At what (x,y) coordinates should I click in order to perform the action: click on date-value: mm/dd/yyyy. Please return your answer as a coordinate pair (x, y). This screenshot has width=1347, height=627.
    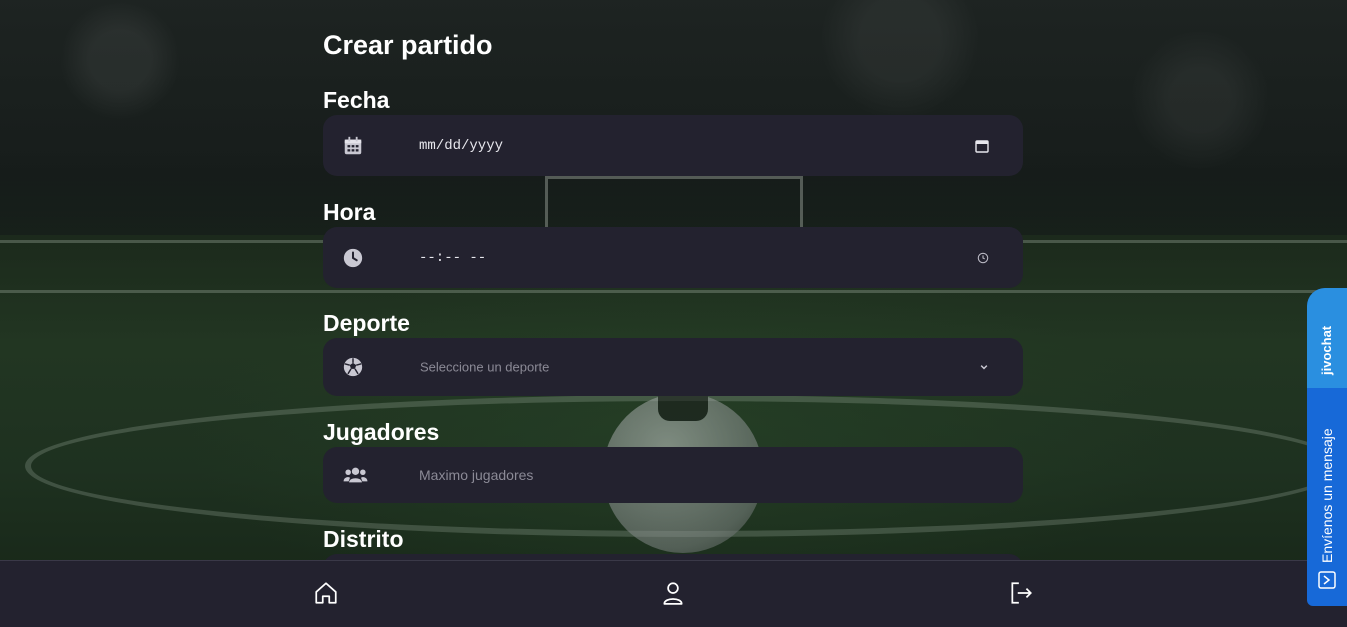
    Looking at the image, I should click on (461, 145).